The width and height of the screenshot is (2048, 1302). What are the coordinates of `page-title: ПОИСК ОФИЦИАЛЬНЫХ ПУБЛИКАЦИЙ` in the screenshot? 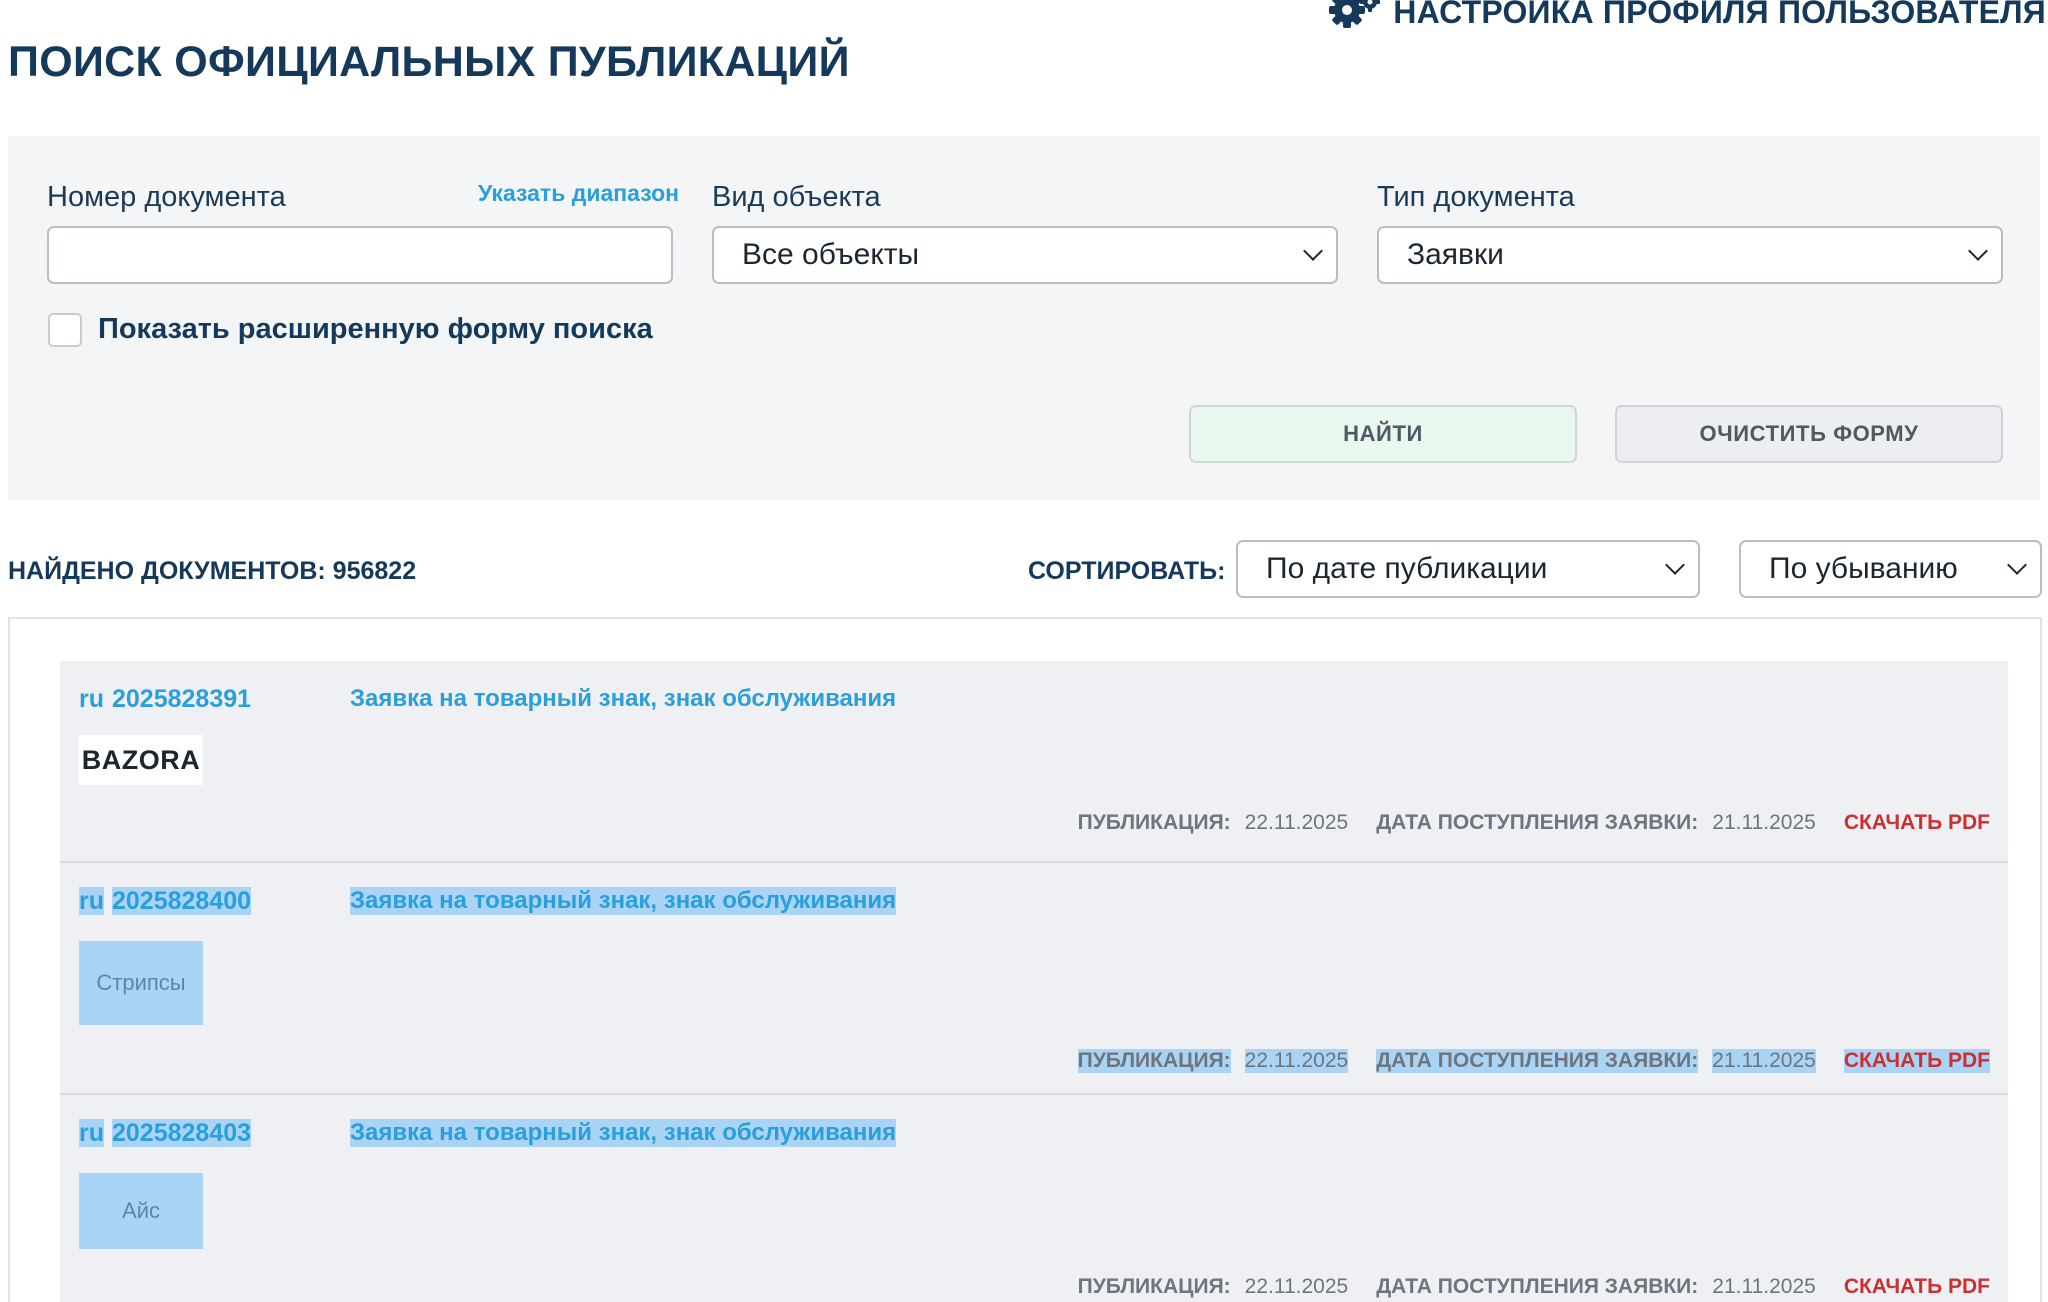 It's located at (429, 62).